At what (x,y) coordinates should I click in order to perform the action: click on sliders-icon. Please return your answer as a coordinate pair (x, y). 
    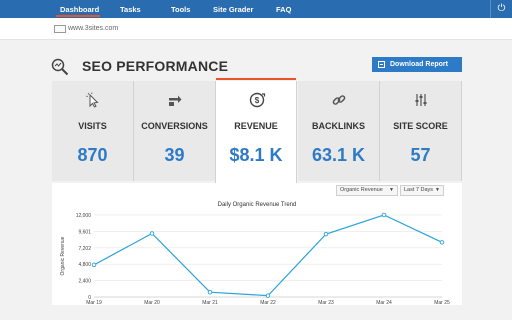
    Looking at the image, I should click on (421, 100).